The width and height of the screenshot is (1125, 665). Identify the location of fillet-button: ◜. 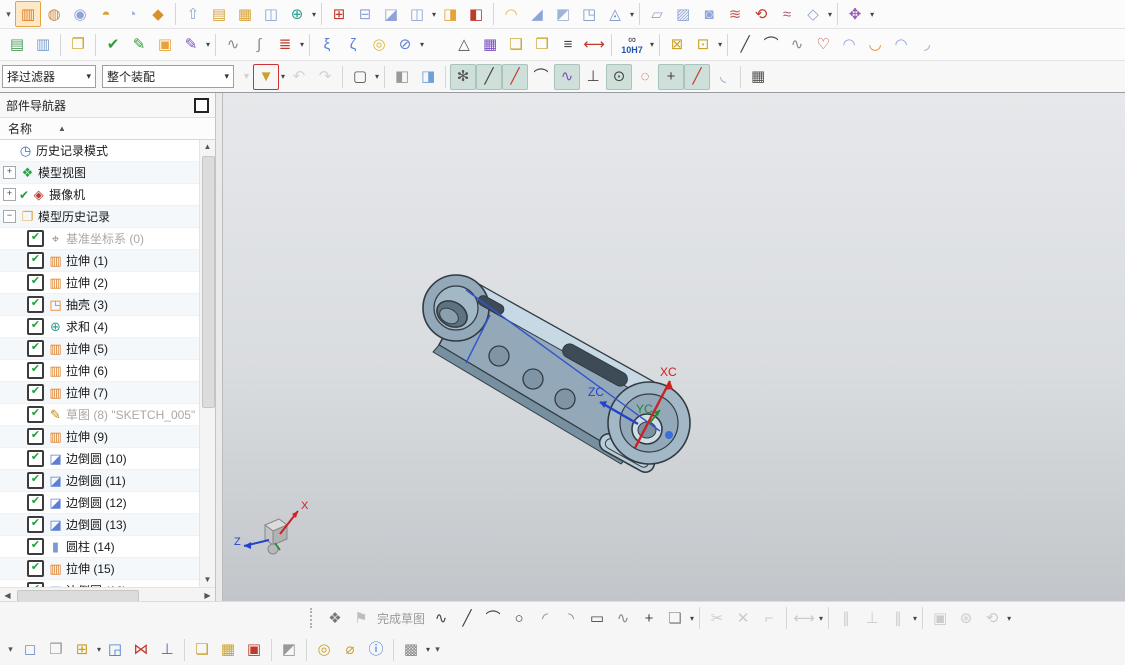
(545, 618).